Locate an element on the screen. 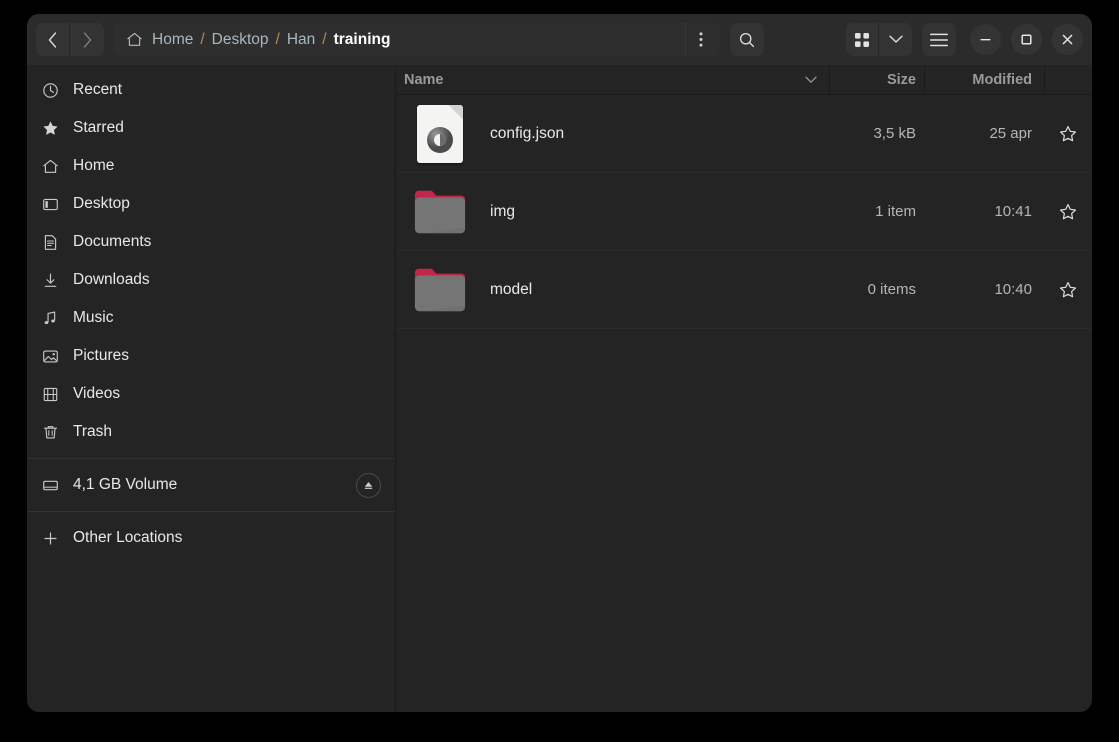 Image resolution: width=1119 pixels, height=742 pixels. navigation-buttons is located at coordinates (70, 39).